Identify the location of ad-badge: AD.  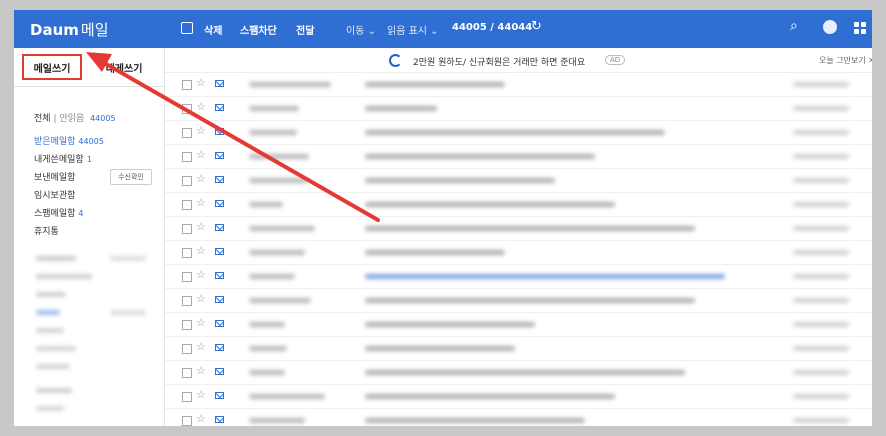
(615, 60).